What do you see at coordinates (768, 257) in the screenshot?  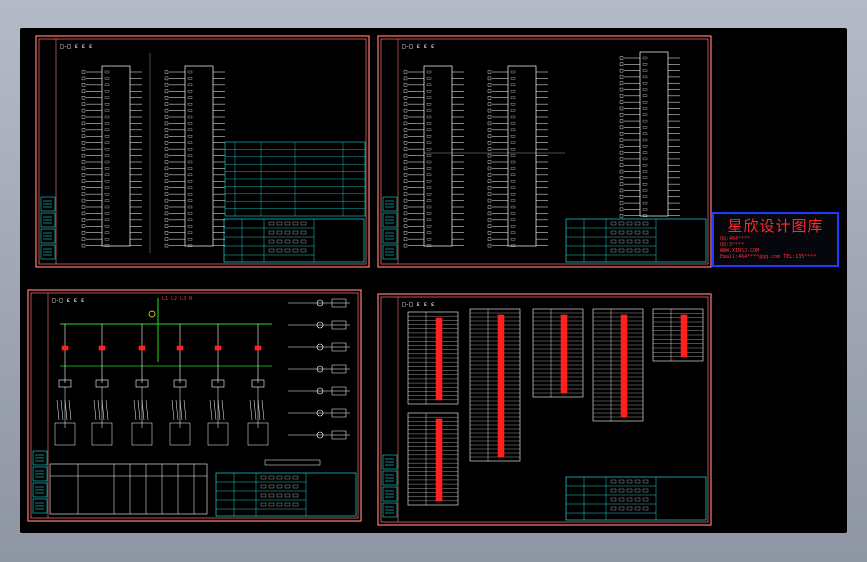 I see `watermark-line-4: Email:464****@qq.com TEL:135****` at bounding box center [768, 257].